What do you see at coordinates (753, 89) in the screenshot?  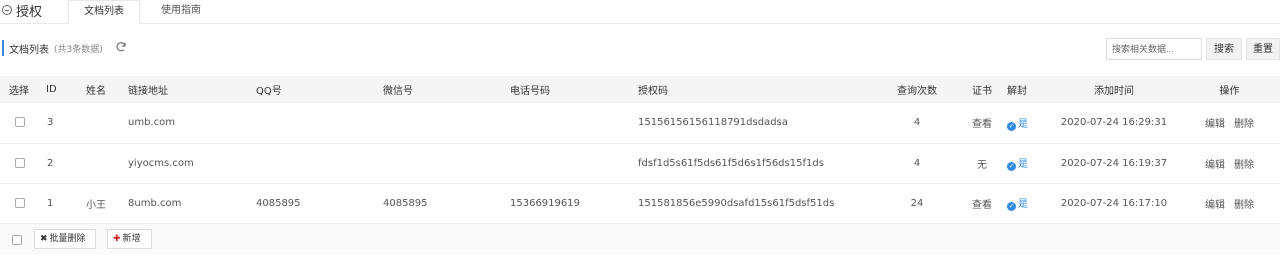 I see `col-auth-code: 授权码` at bounding box center [753, 89].